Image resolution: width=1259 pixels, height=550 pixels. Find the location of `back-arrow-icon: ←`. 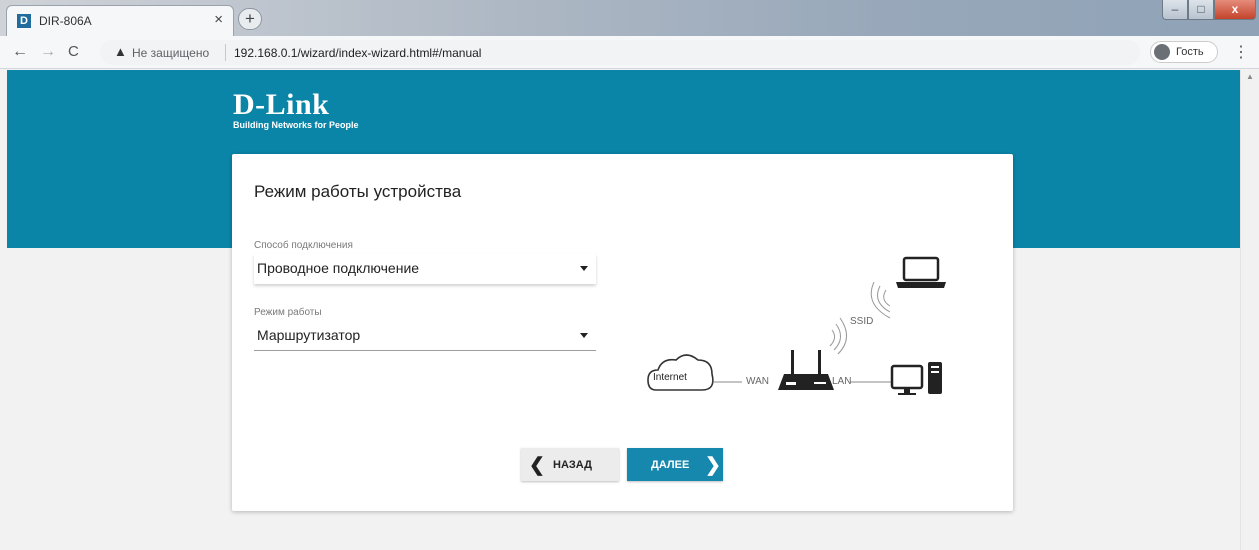

back-arrow-icon: ← is located at coordinates (20, 52).